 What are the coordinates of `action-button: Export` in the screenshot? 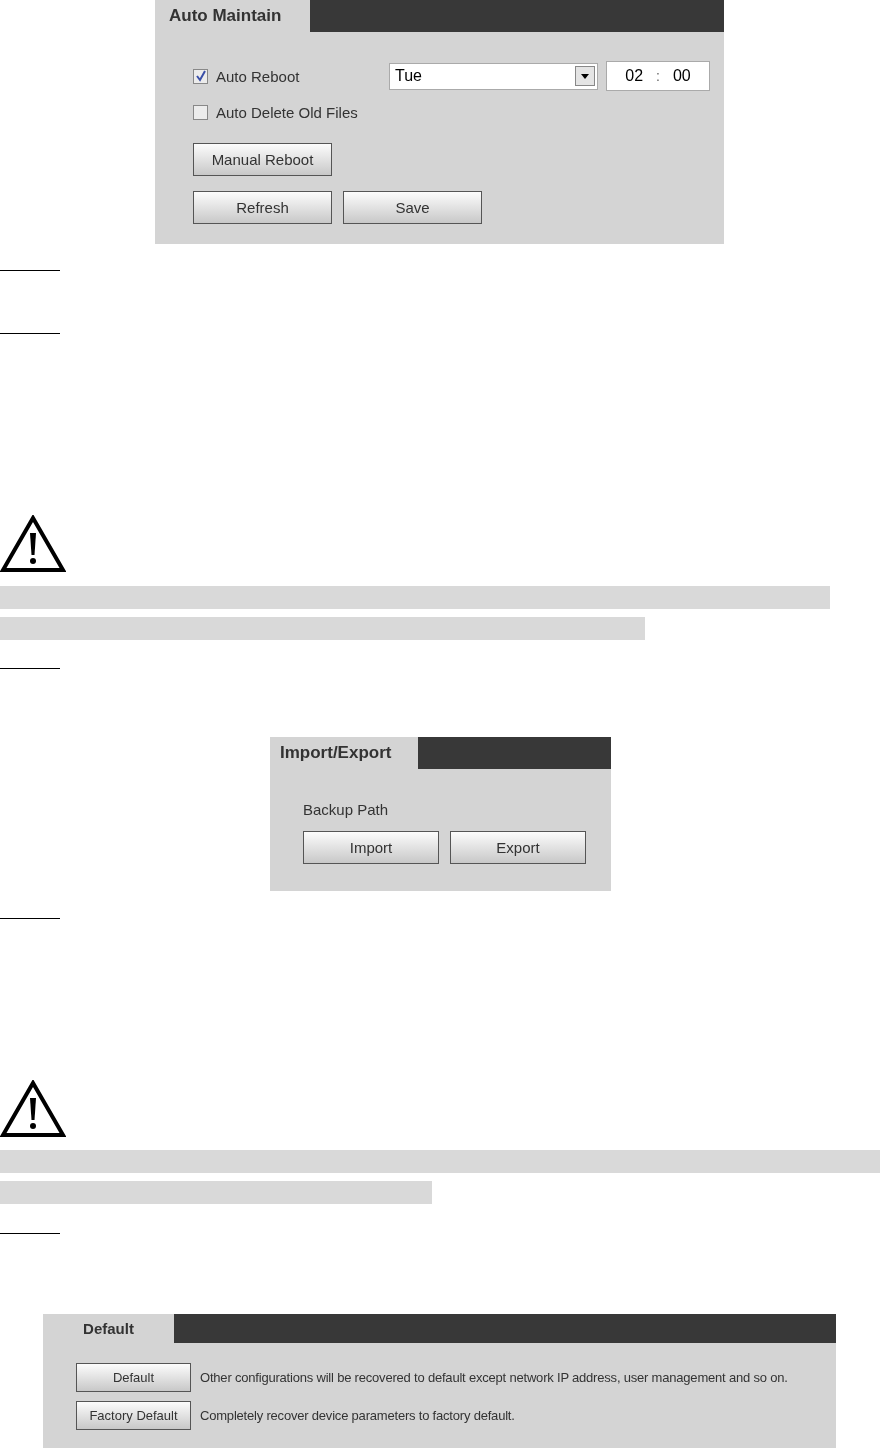 It's located at (518, 847).